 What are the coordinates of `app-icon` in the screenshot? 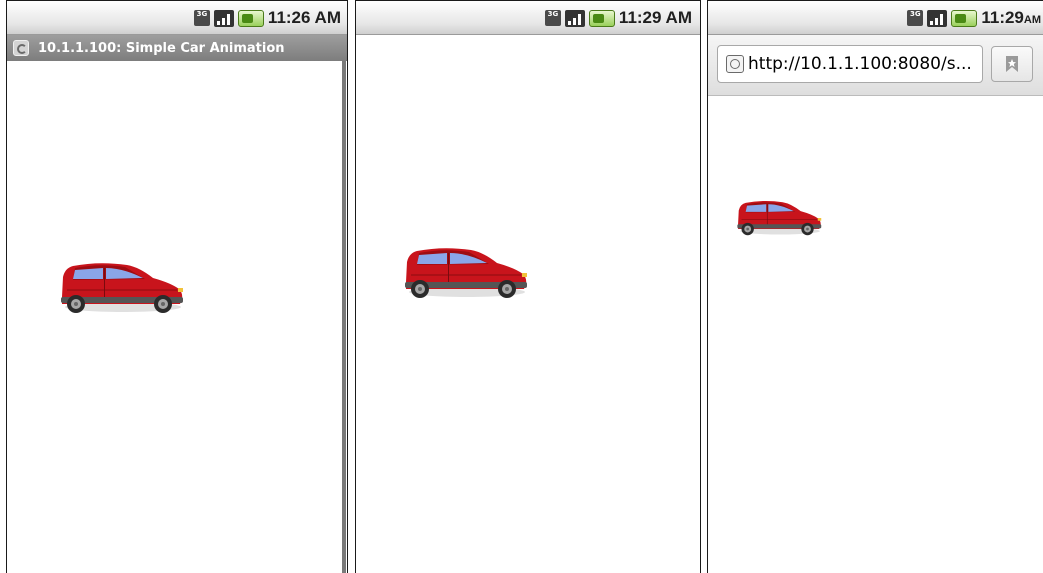 It's located at (21, 48).